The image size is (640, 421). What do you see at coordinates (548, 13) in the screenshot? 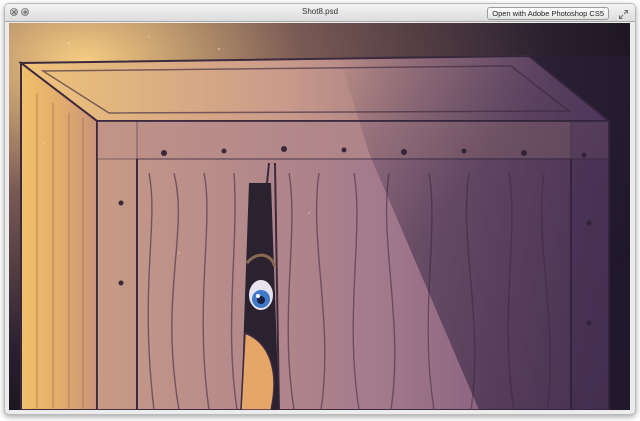
I see `open-with-photoshop-button: Open with Adobe Photoshop CS5` at bounding box center [548, 13].